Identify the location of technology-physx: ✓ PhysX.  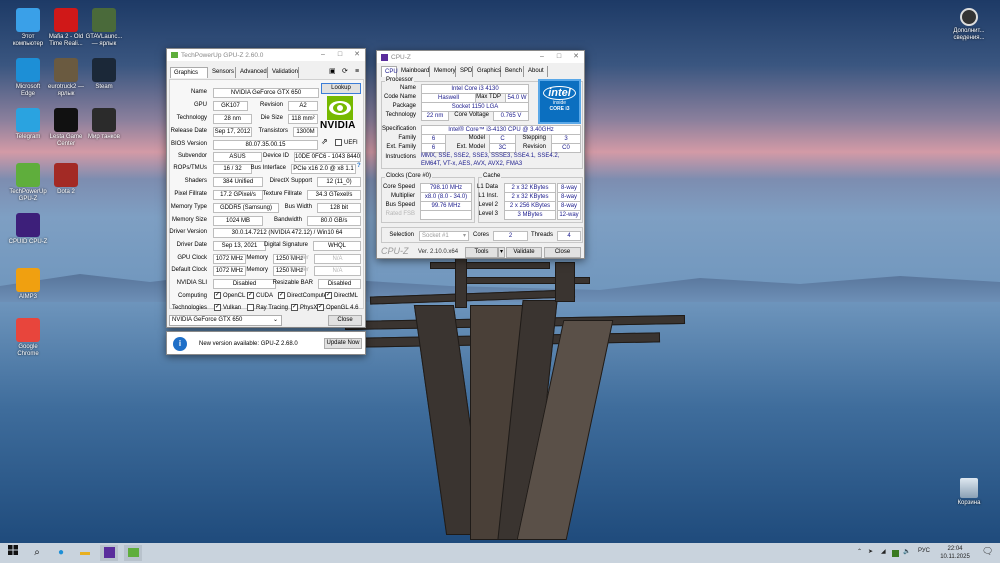
(304, 308).